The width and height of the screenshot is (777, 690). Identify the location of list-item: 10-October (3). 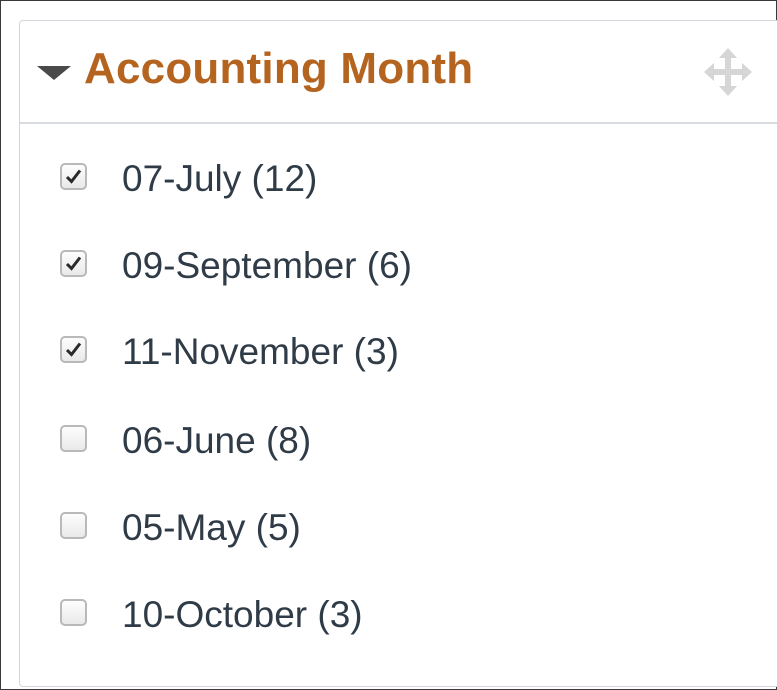
(398, 610).